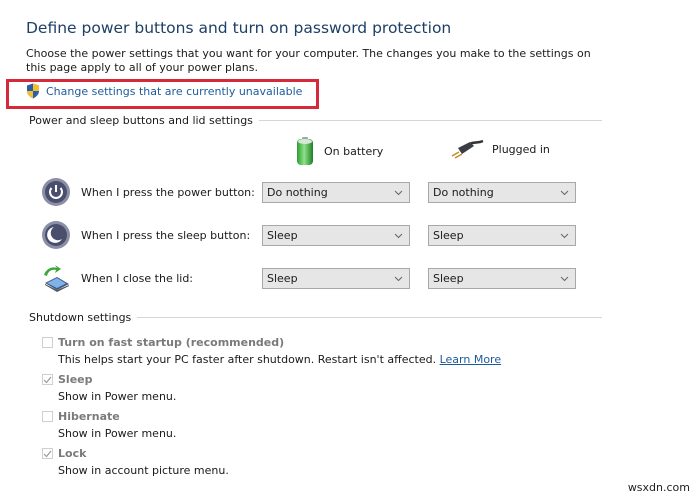 This screenshot has height=500, width=700. Describe the element at coordinates (171, 342) in the screenshot. I see `fast-startup-label: Turn on fast startup (recommended)` at that location.